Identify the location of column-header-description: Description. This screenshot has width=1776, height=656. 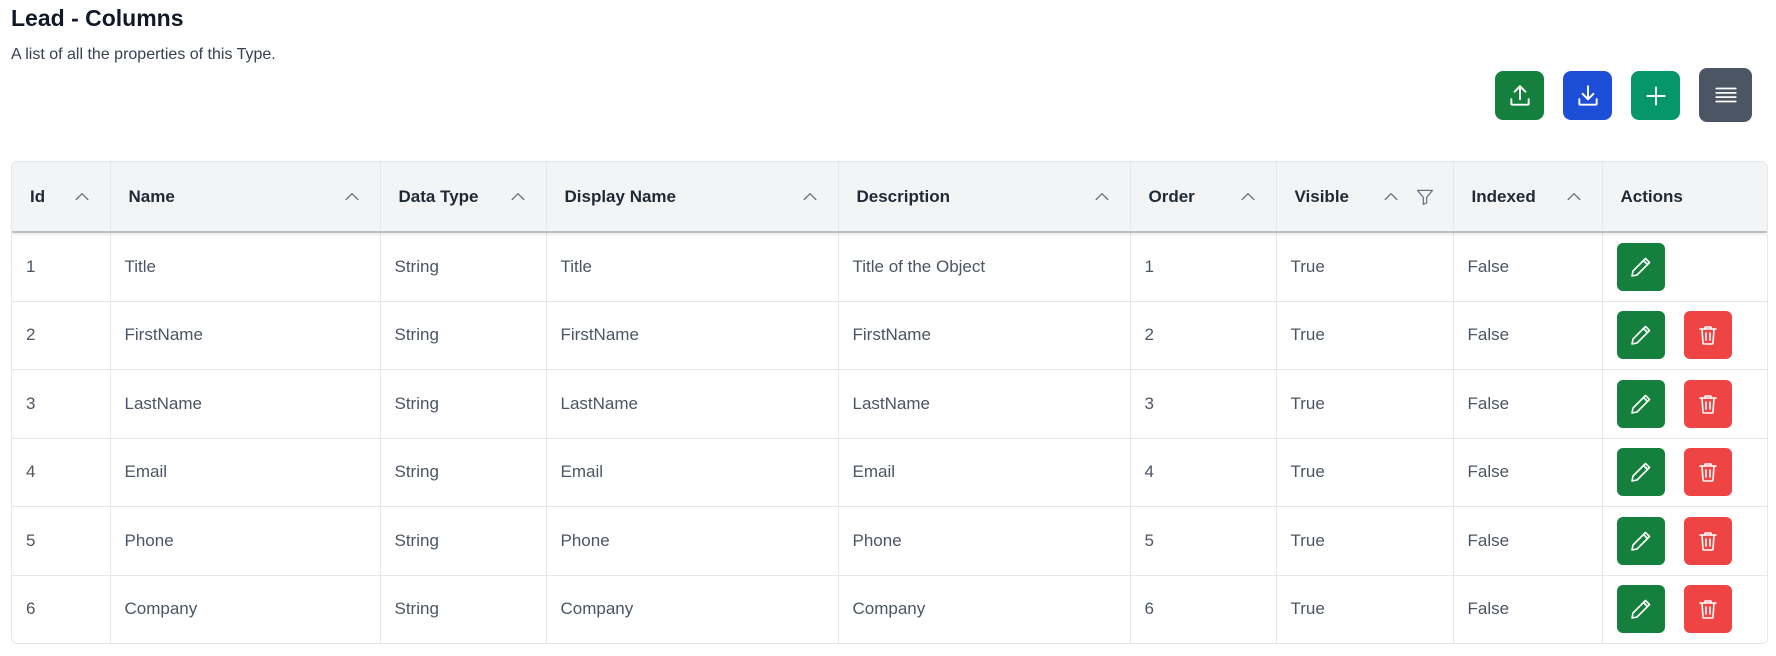
(984, 197).